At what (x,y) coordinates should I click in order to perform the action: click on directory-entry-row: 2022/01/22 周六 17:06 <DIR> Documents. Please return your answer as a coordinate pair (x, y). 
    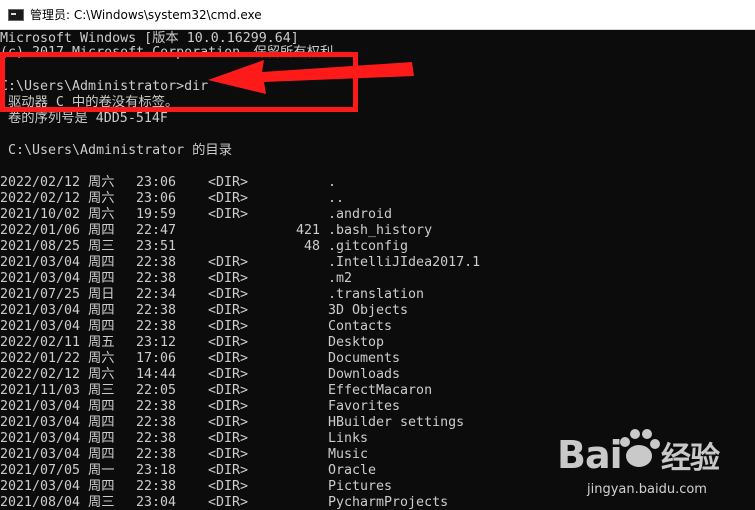
    Looking at the image, I should click on (377, 359).